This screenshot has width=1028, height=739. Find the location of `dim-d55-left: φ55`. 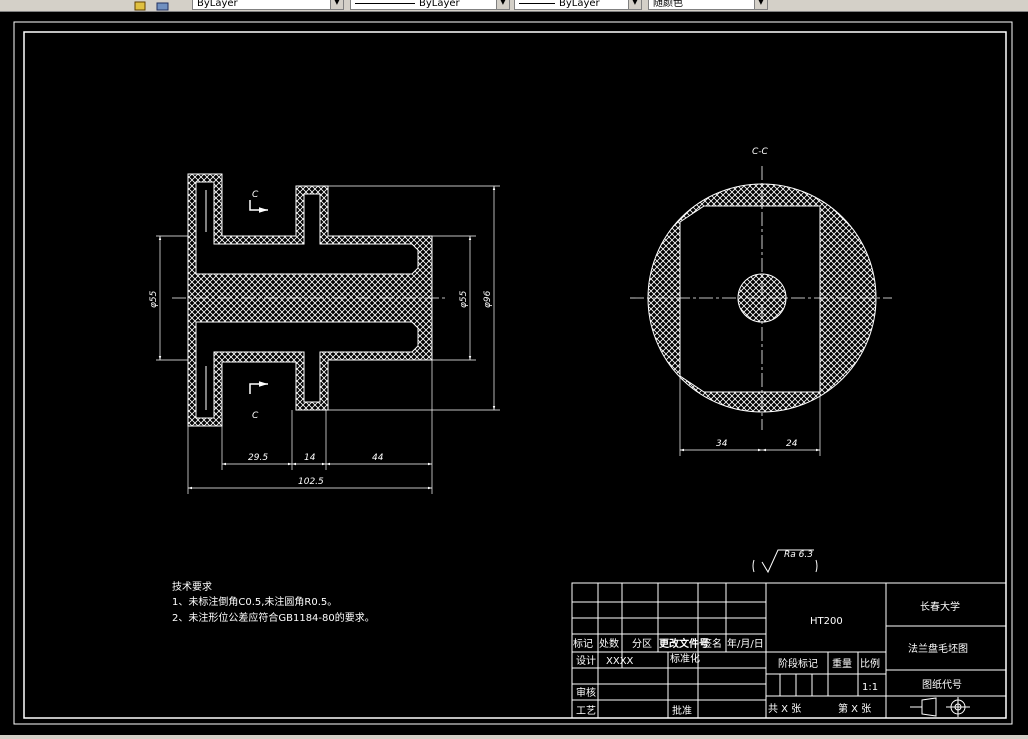

dim-d55-left: φ55 is located at coordinates (154, 299).